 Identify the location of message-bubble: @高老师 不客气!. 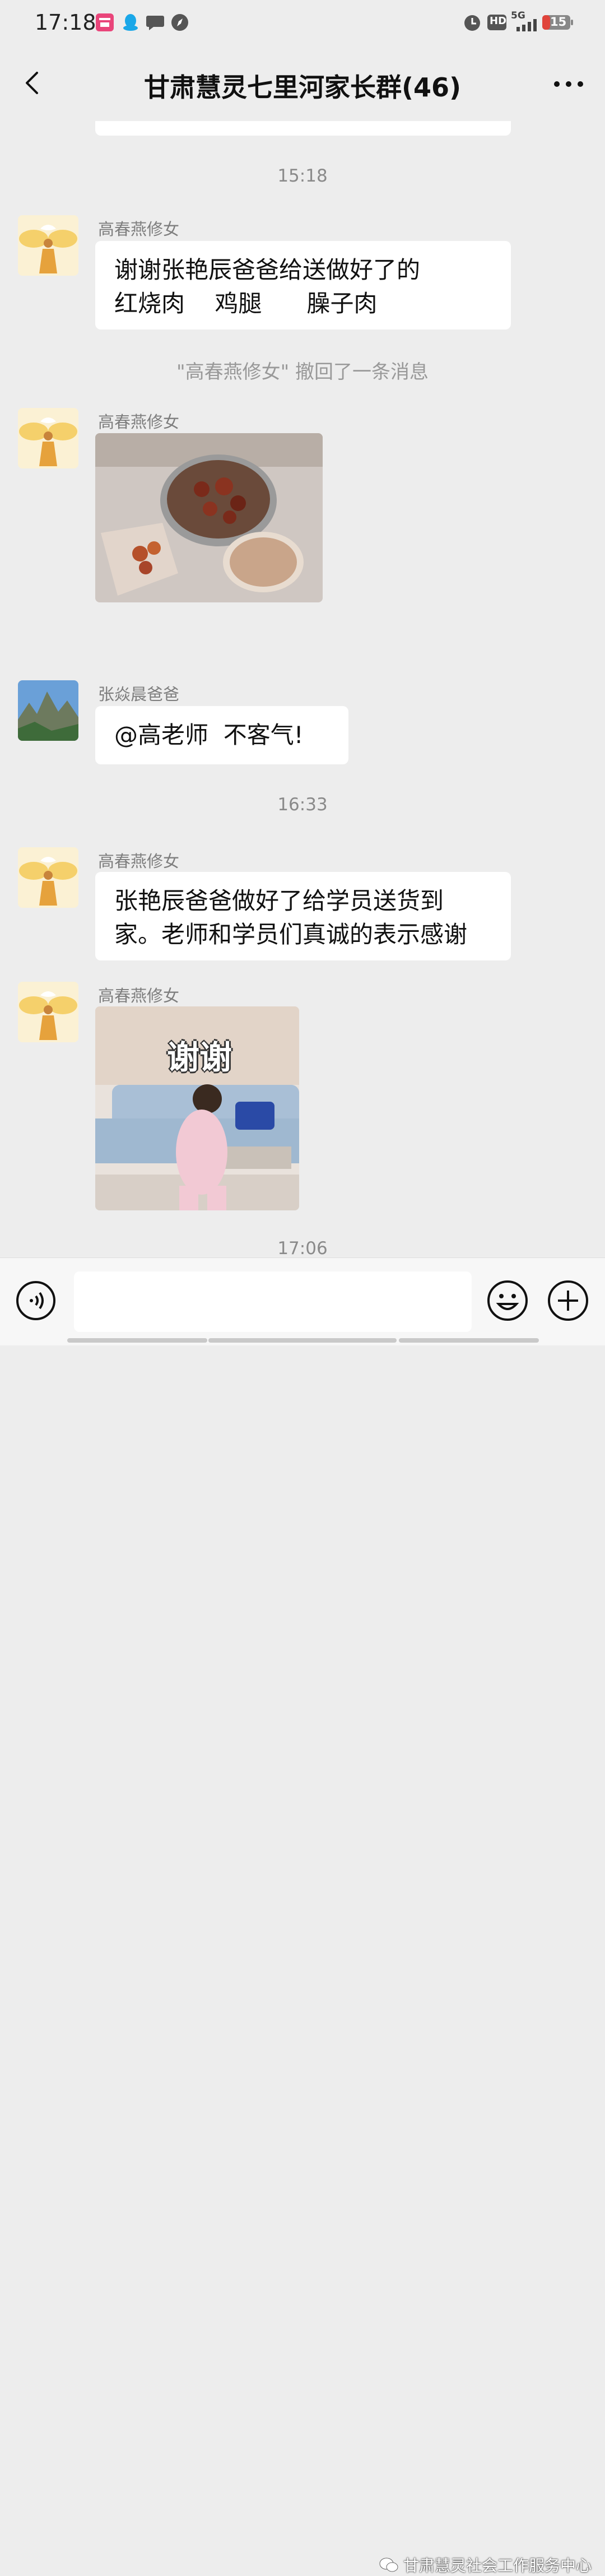
(222, 735).